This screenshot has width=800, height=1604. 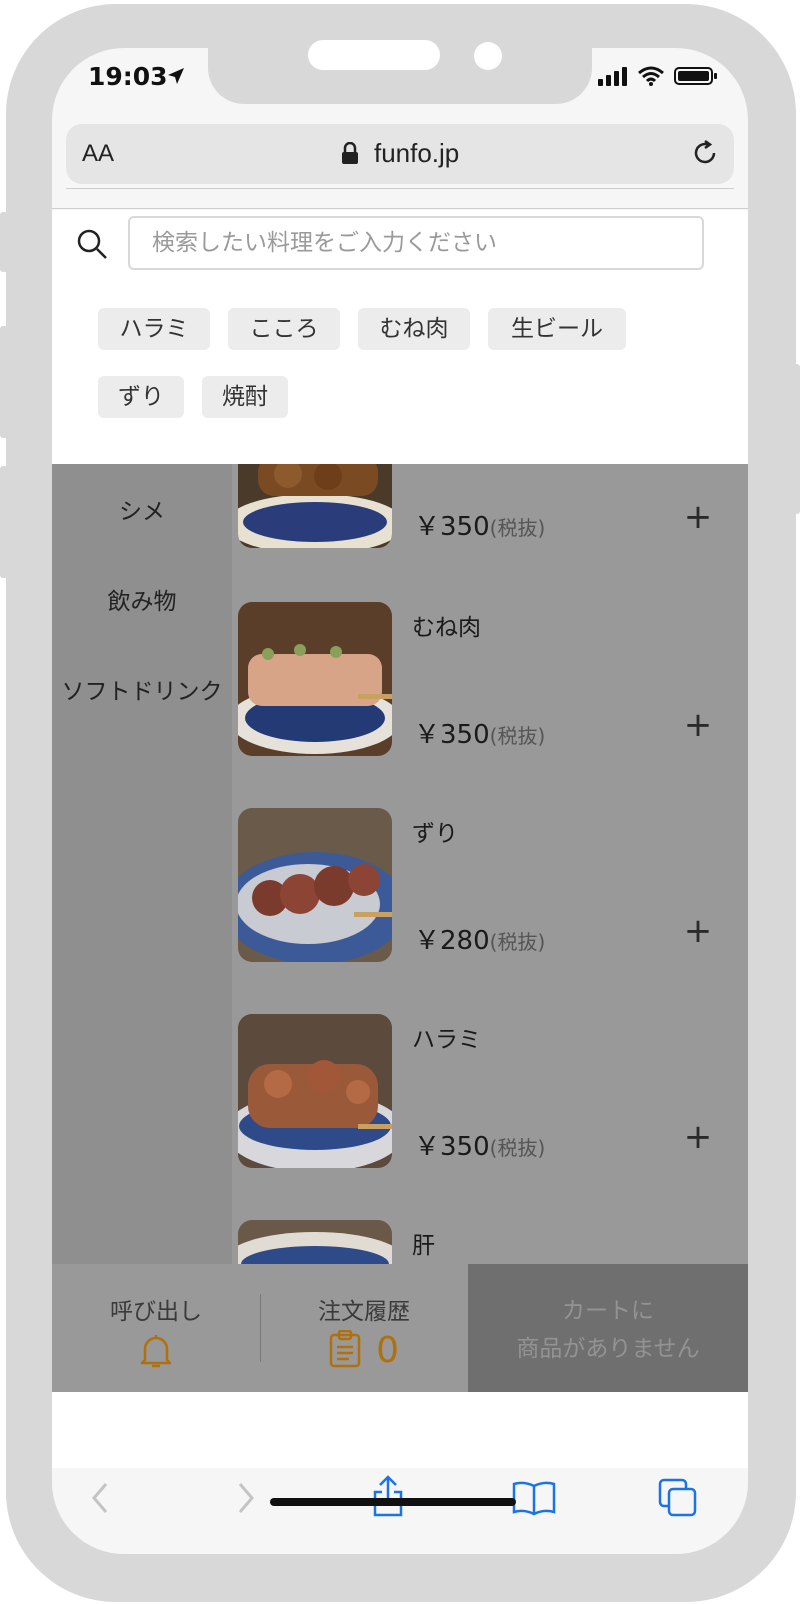 I want to click on category-item: ソフトドリンク, so click(x=142, y=689).